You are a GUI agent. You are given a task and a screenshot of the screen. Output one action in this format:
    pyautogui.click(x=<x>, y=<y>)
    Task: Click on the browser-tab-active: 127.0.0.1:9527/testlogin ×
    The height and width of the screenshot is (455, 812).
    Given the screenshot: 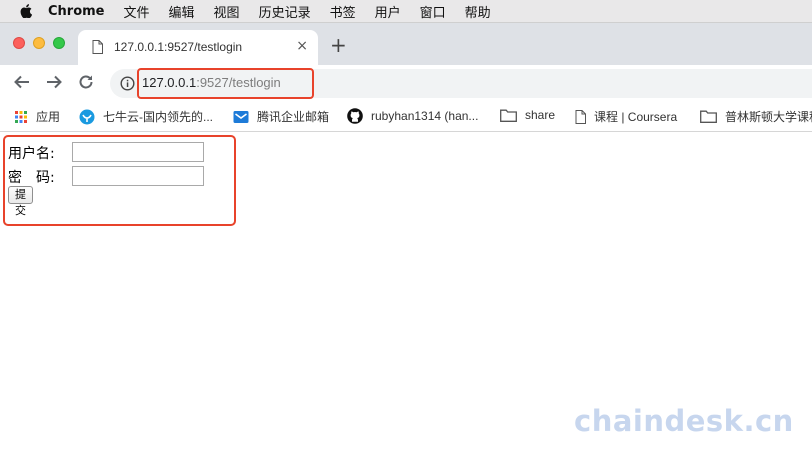 What is the action you would take?
    pyautogui.click(x=198, y=47)
    